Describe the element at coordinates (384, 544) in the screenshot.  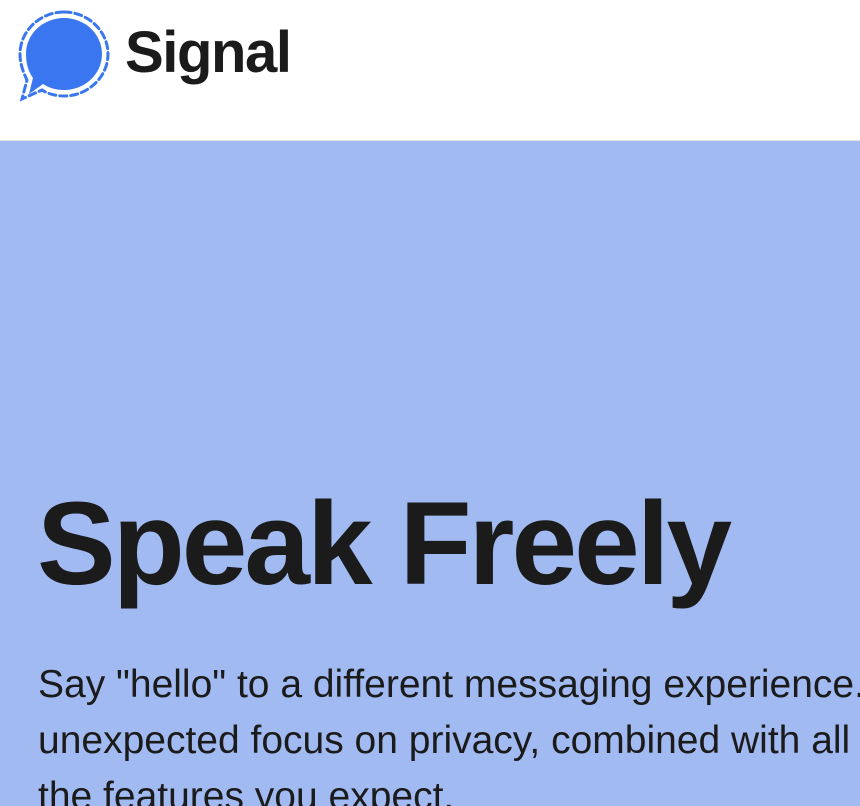
I see `hero-title: Speak Freely` at that location.